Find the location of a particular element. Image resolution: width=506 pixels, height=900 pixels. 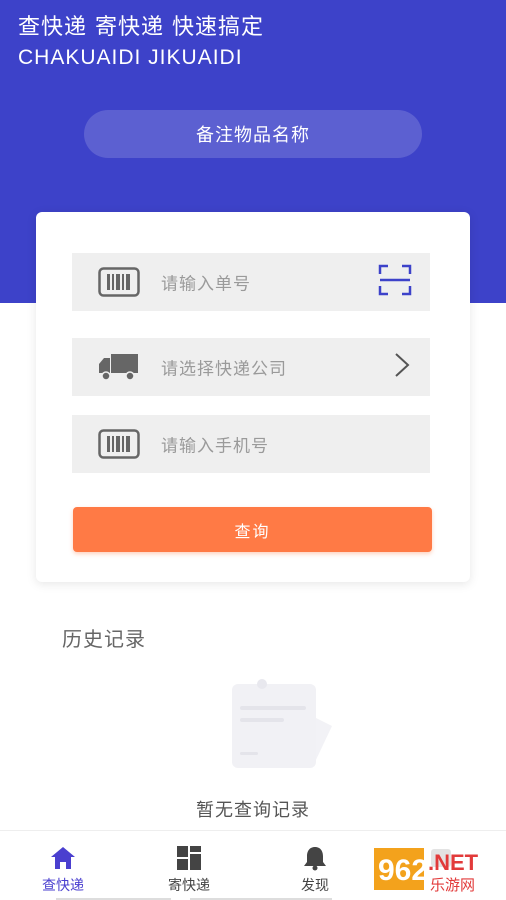

chevron-right-icon is located at coordinates (402, 367).